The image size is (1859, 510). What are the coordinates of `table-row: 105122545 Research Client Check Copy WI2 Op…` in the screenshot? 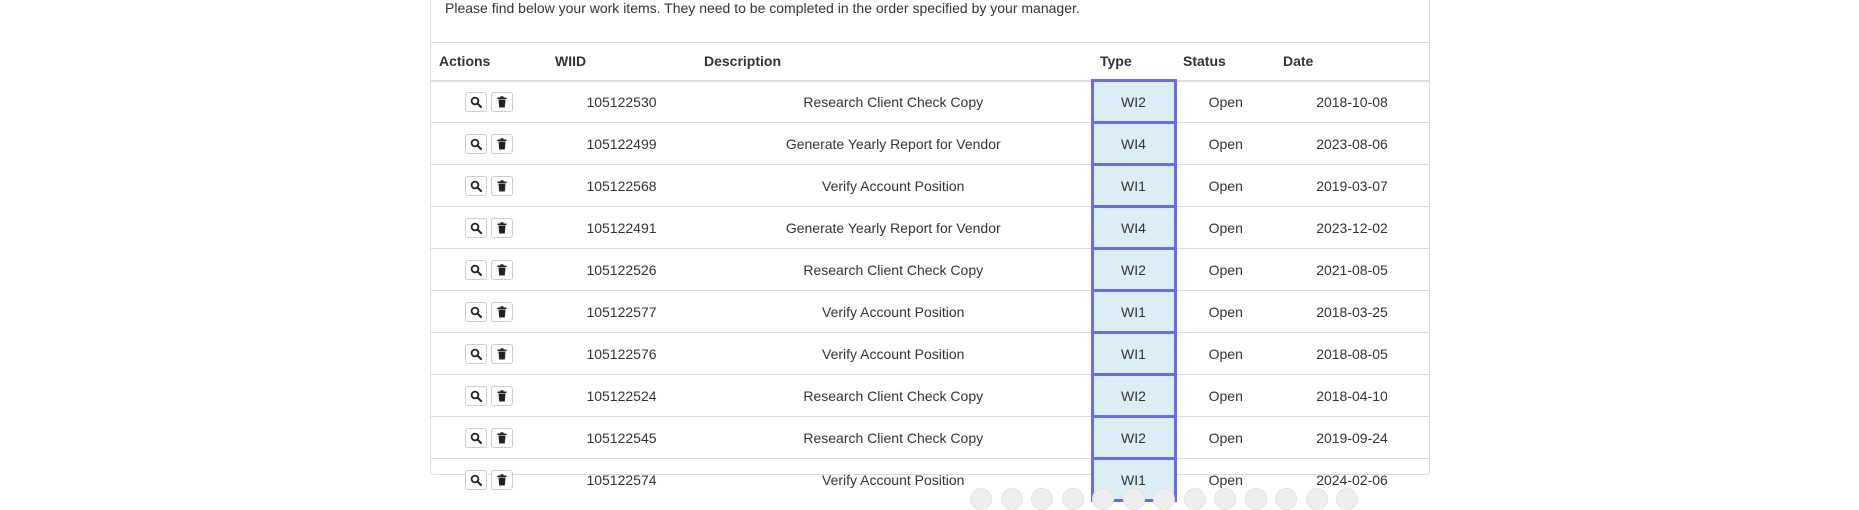 It's located at (930, 437).